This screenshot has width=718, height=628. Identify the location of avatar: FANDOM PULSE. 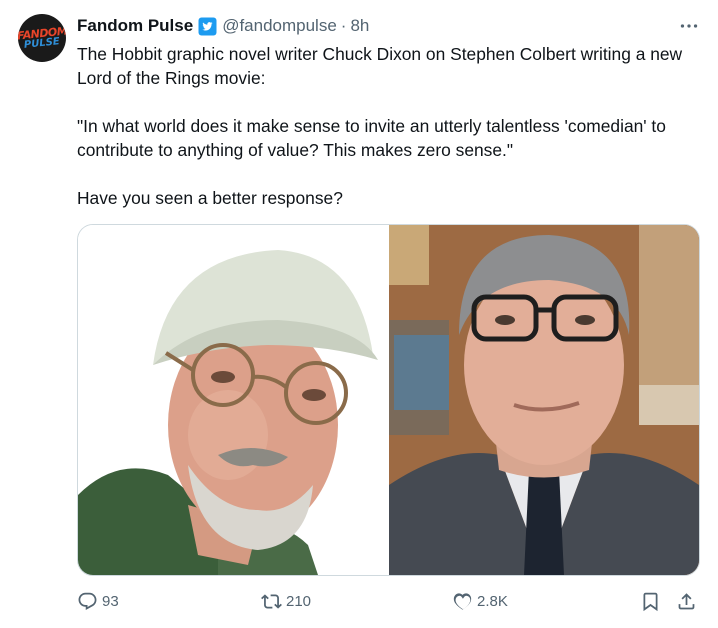
(42, 38).